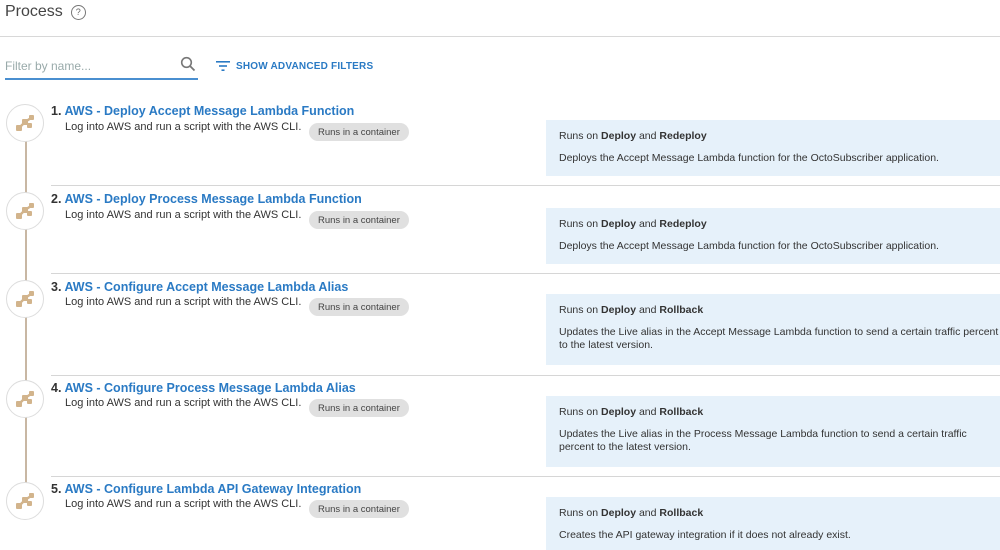  What do you see at coordinates (223, 66) in the screenshot?
I see `filter-icon` at bounding box center [223, 66].